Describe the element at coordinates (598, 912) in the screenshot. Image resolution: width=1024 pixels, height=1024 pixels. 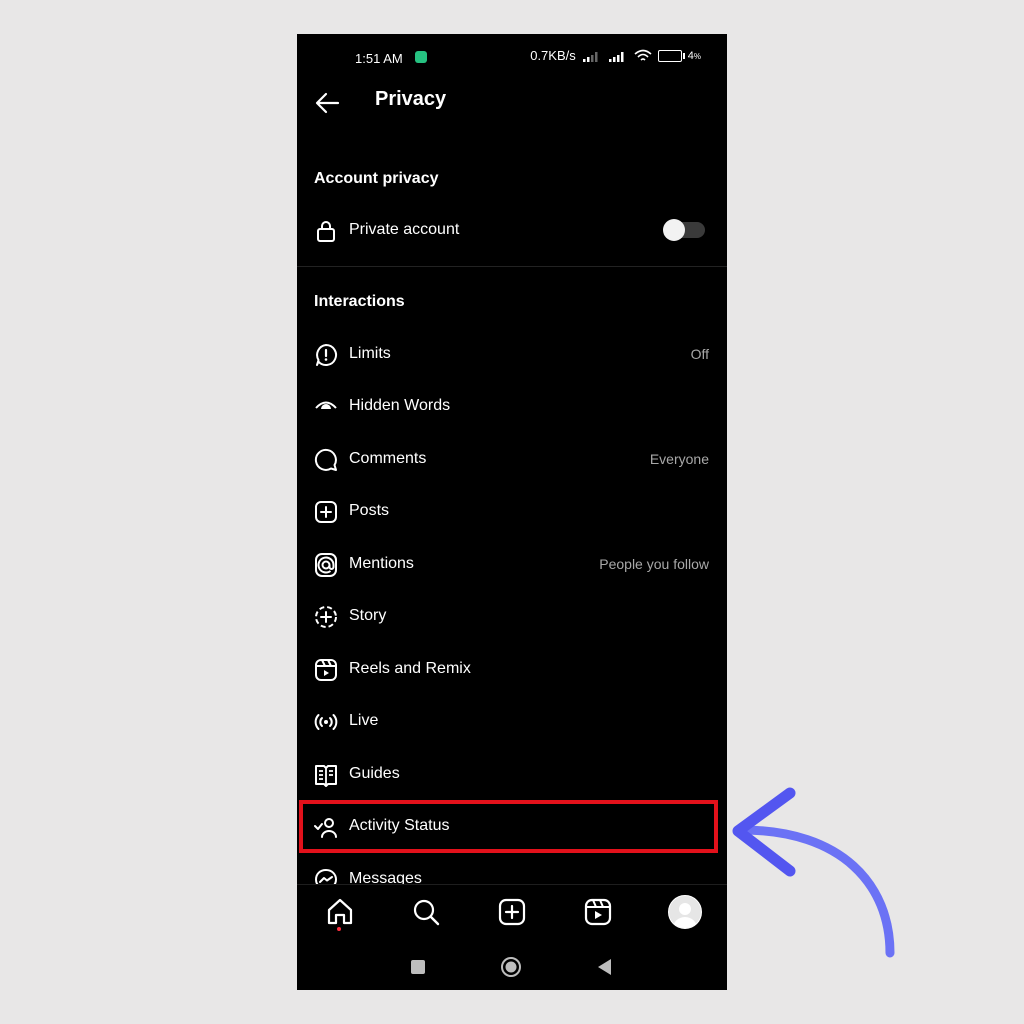
I see `reels-nav-icon` at that location.